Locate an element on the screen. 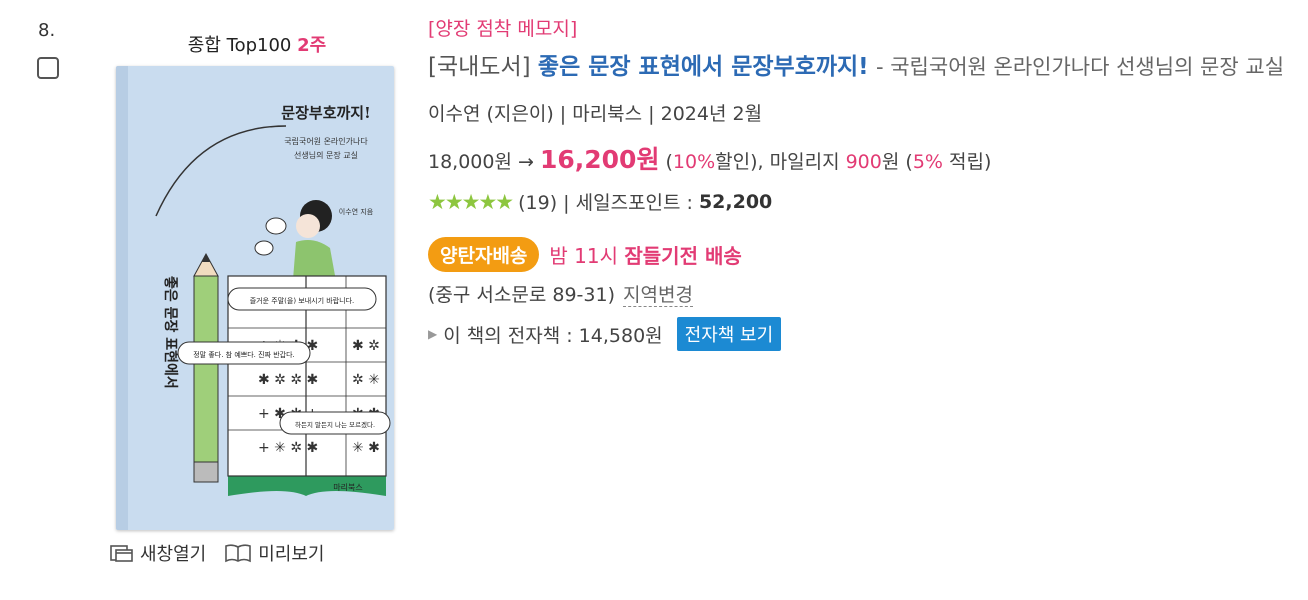 This screenshot has height=600, width=1308. change-region-link: 지역변경 is located at coordinates (658, 295).